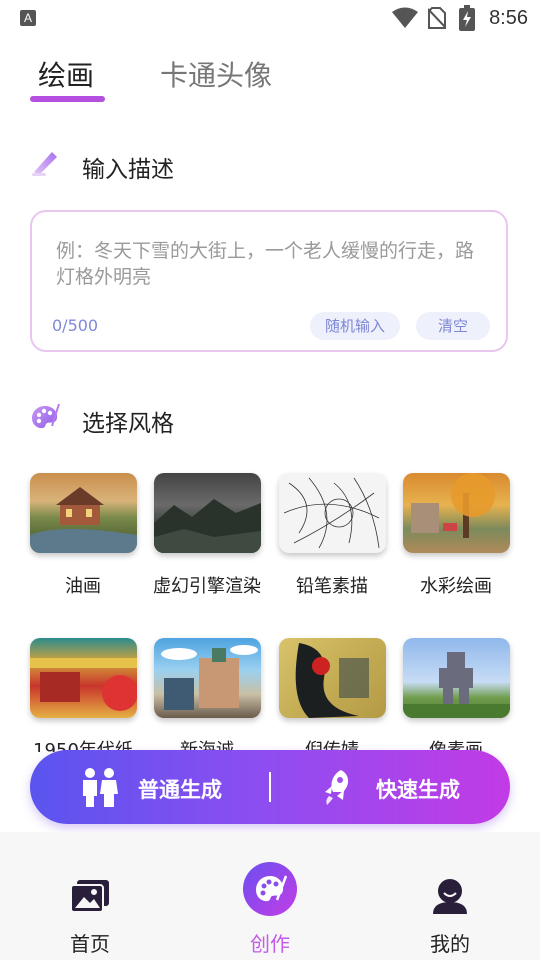 The image size is (540, 960). What do you see at coordinates (467, 18) in the screenshot?
I see `battery-charging-icon` at bounding box center [467, 18].